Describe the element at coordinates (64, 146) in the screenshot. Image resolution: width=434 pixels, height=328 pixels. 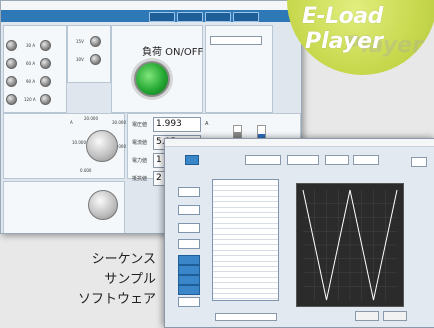
I see `current-knob-panel: A 20.000 30.000 10.000 0.000 40.000` at that location.